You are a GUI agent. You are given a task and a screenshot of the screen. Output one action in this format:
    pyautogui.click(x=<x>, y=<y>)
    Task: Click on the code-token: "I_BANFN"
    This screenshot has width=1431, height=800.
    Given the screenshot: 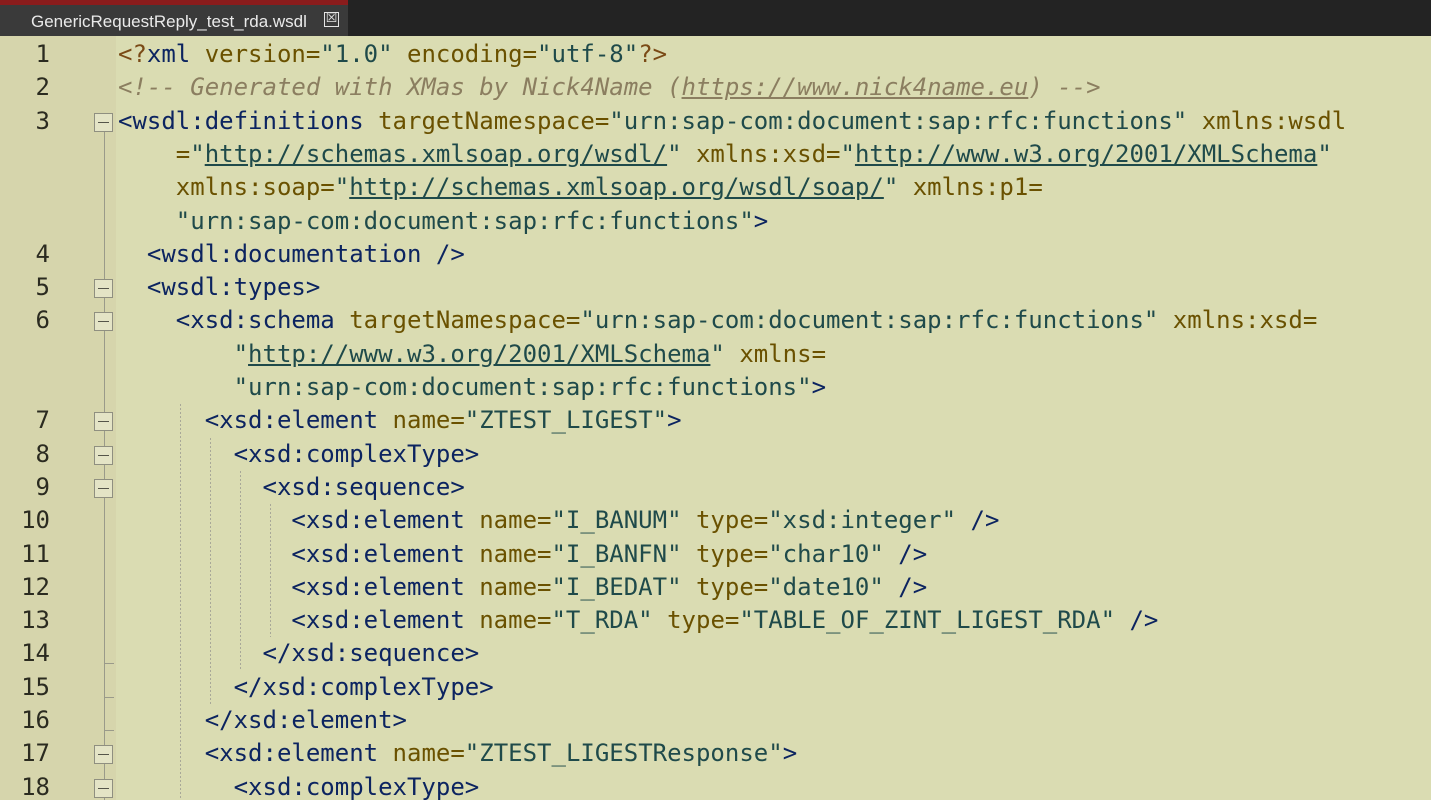 What is the action you would take?
    pyautogui.click(x=616, y=553)
    